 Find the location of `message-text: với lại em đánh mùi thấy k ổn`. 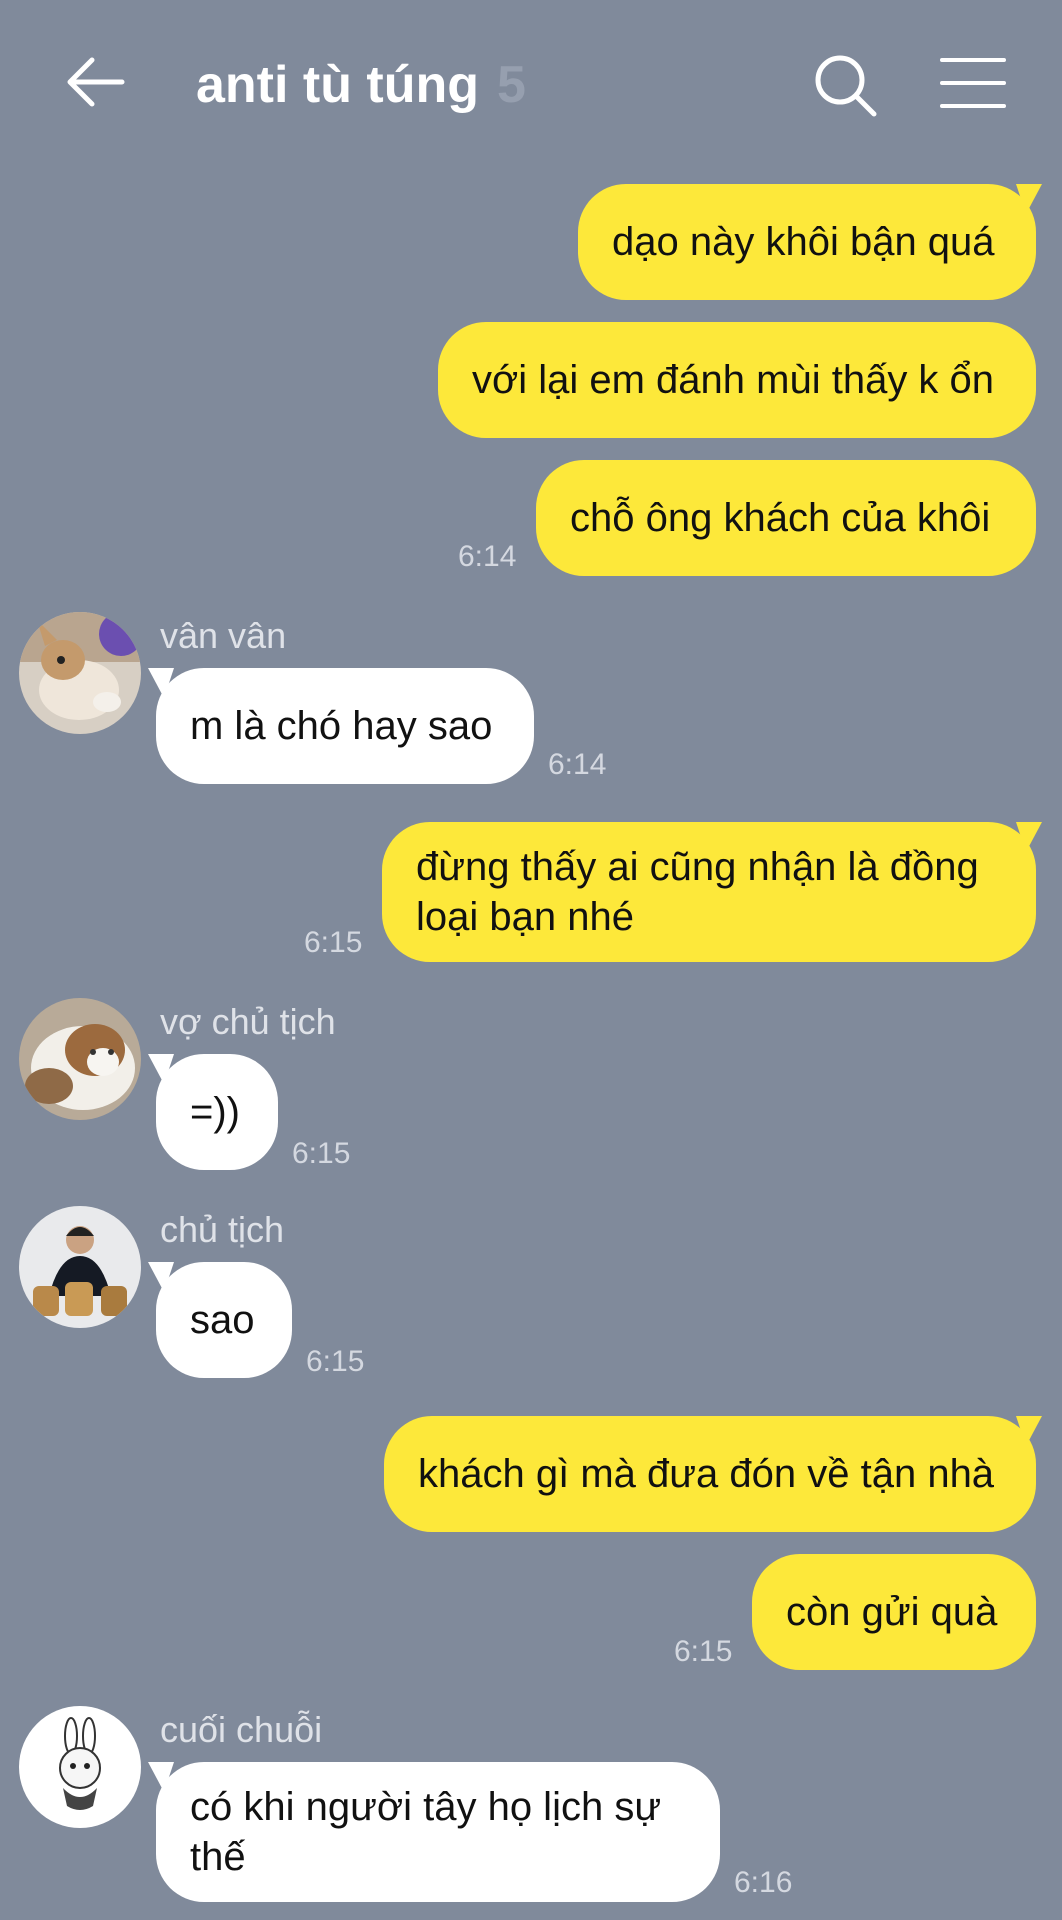

message-text: với lại em đánh mùi thấy k ổn is located at coordinates (733, 380).